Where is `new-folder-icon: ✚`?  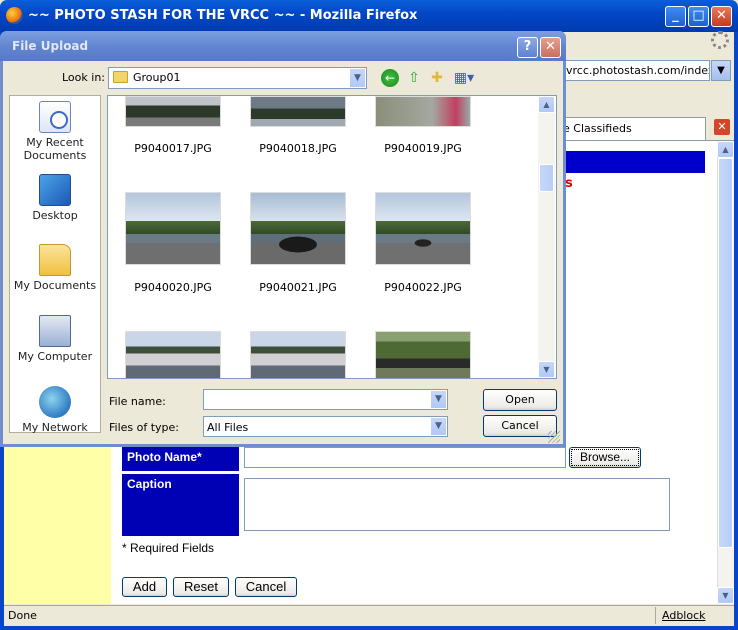 new-folder-icon: ✚ is located at coordinates (437, 78).